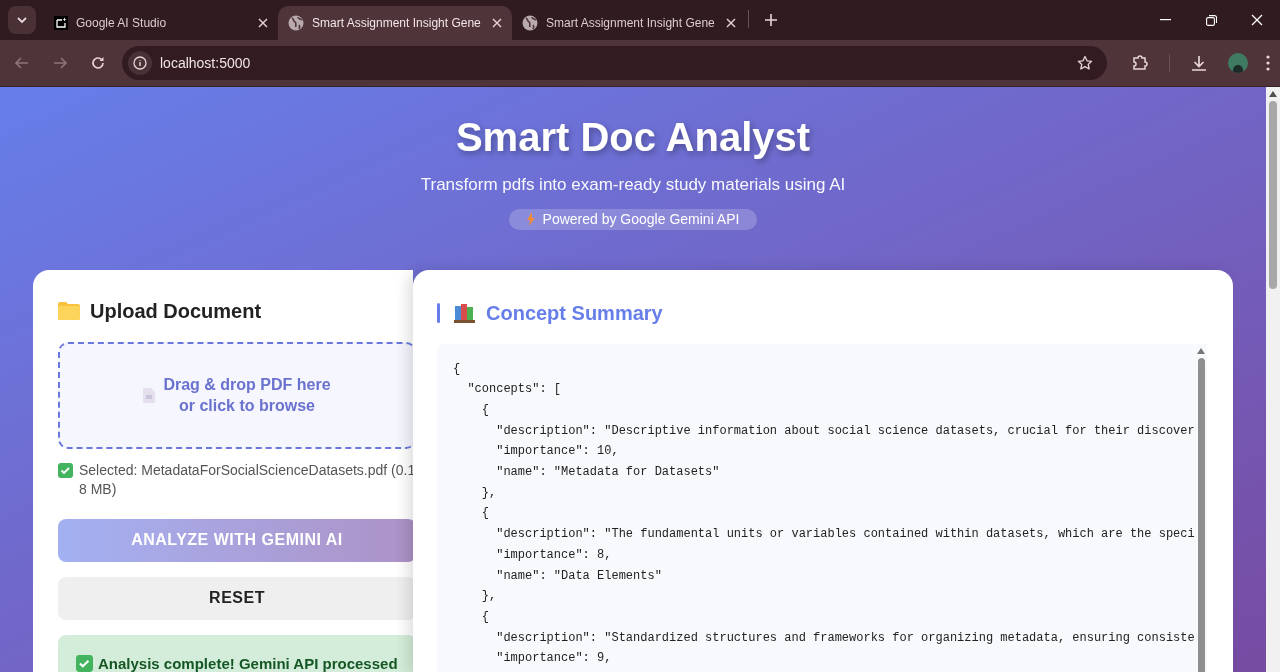 This screenshot has width=1280, height=672. I want to click on file-dropzone: Drag & drop PDF here or click to browse, so click(237, 395).